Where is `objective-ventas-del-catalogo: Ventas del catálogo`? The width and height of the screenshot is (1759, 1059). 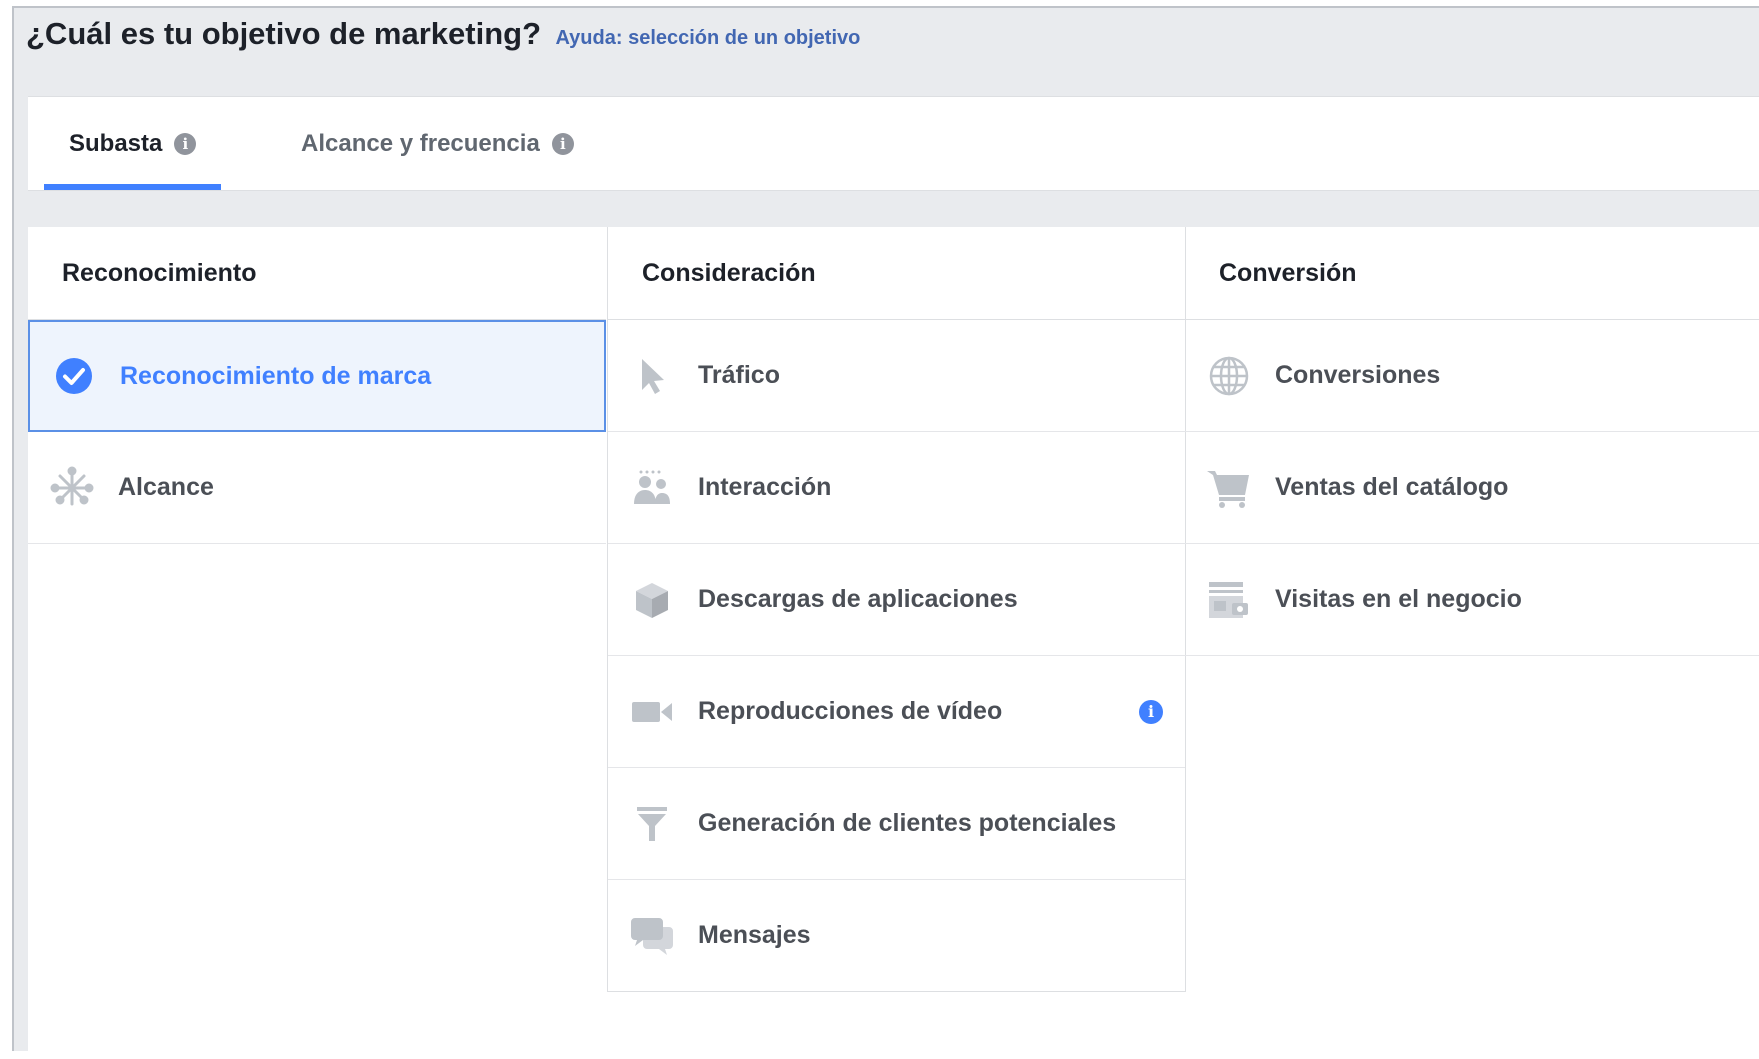 objective-ventas-del-catalogo: Ventas del catálogo is located at coordinates (1472, 488).